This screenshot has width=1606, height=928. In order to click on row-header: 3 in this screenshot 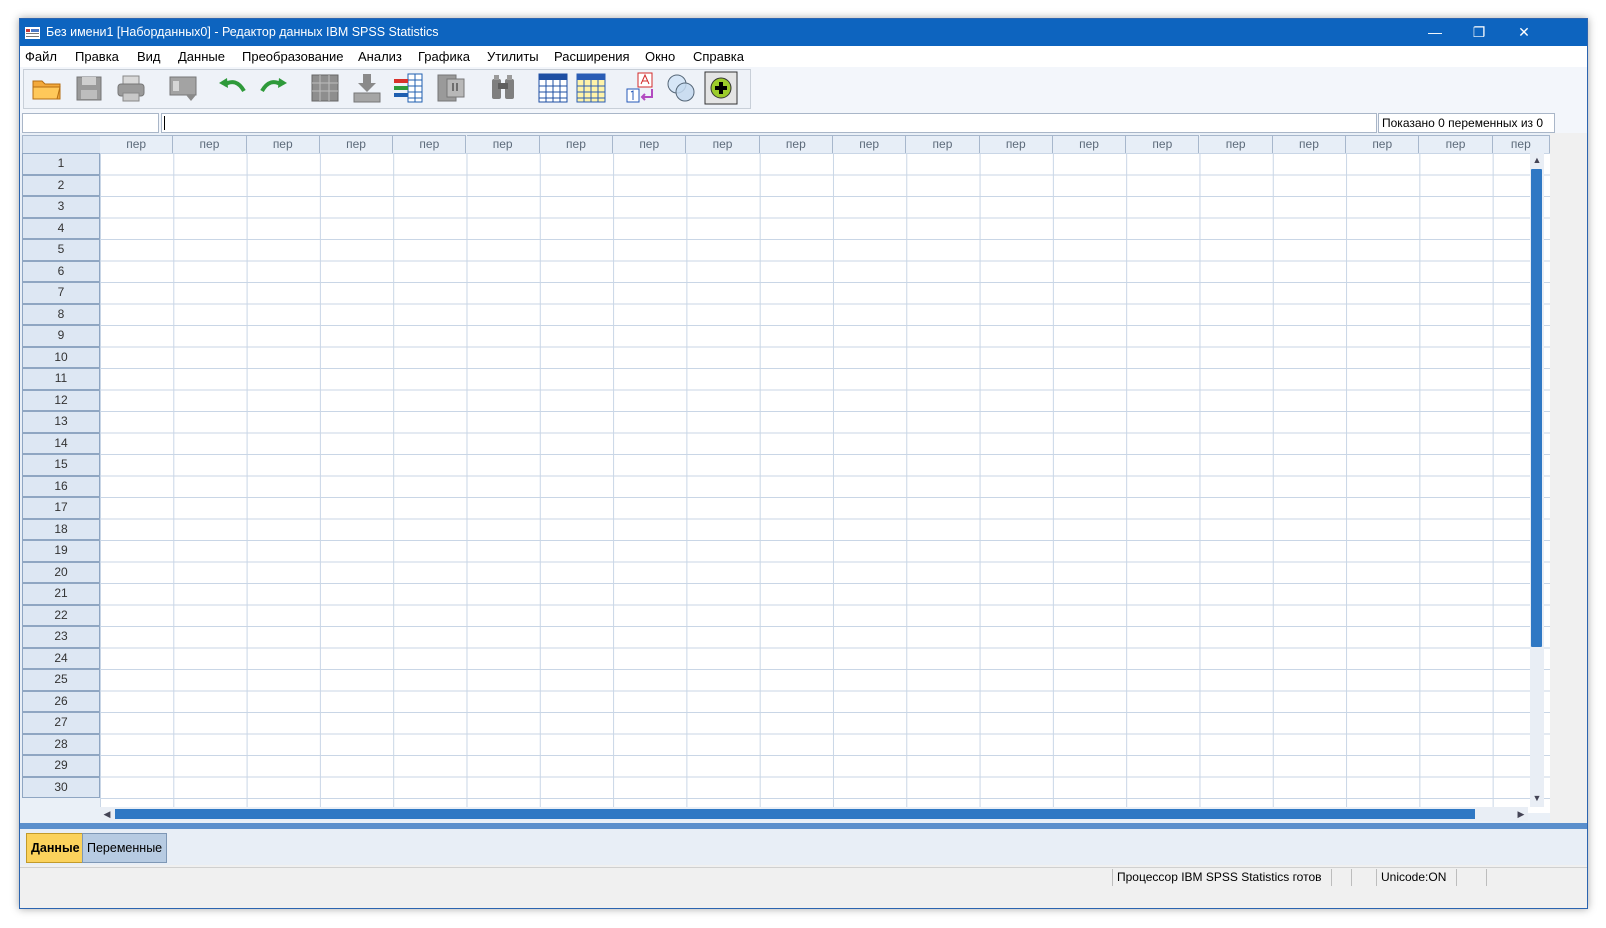, I will do `click(61, 207)`.